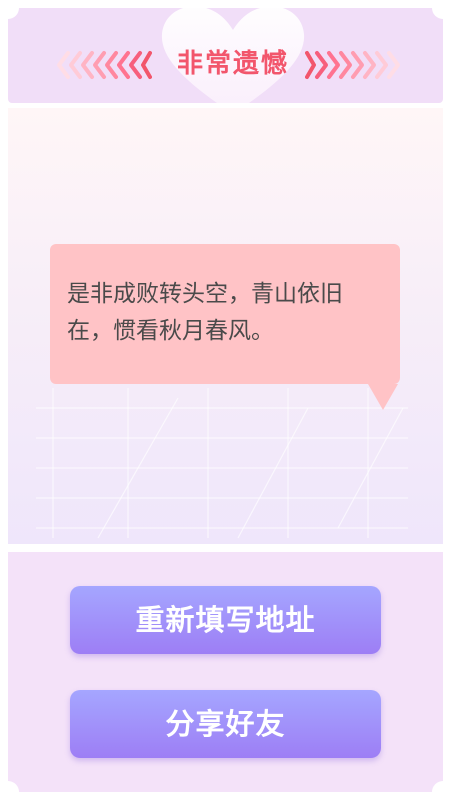 This screenshot has width=451, height=800. I want to click on result-header: 非常遗憾, so click(225, 55).